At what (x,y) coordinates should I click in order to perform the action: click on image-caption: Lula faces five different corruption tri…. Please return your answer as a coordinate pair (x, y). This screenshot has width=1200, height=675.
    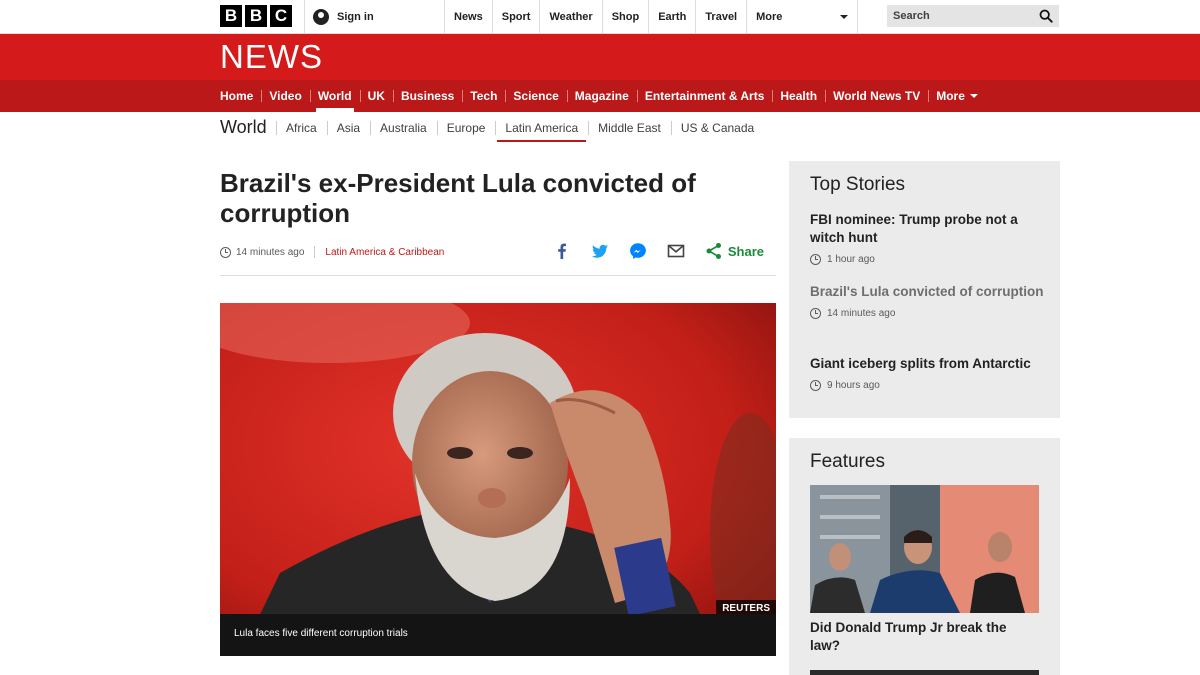
    Looking at the image, I should click on (498, 635).